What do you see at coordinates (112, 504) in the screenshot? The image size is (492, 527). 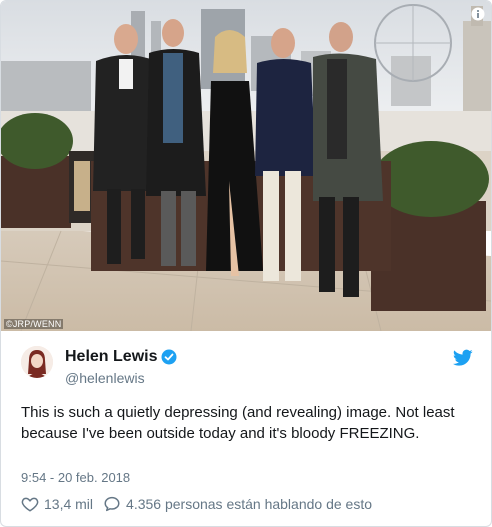 I see `comment-icon` at bounding box center [112, 504].